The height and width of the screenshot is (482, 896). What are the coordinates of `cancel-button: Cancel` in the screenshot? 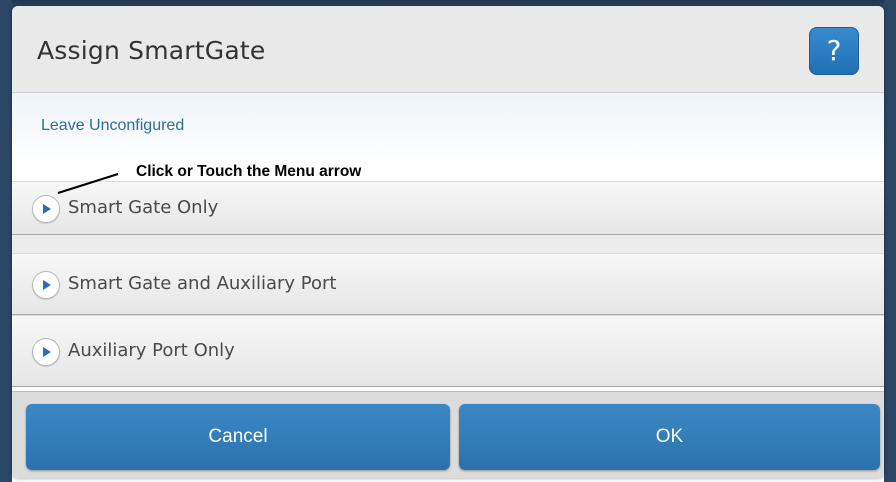 It's located at (238, 437).